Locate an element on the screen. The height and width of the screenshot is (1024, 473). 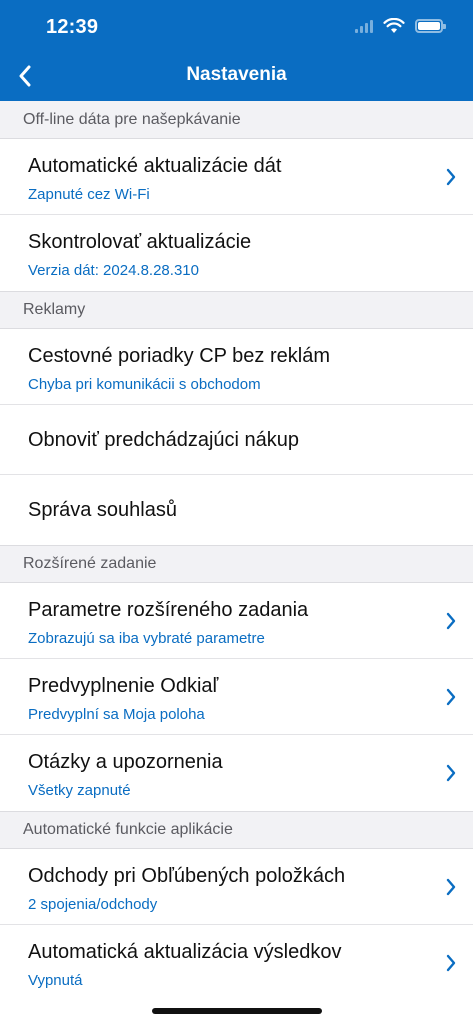
header: 12:39 Nastavenia is located at coordinates (236, 50).